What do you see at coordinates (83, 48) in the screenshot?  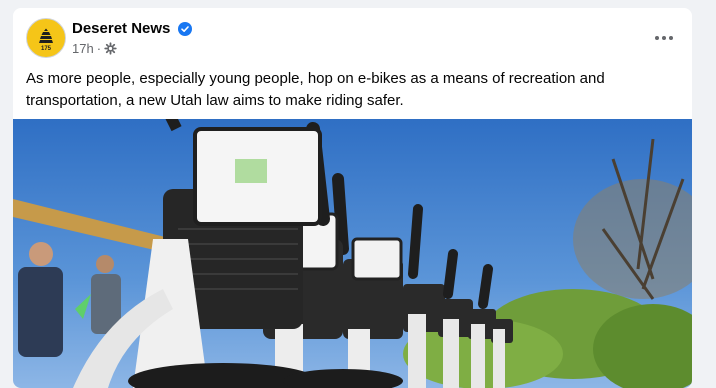 I see `post-timestamp: 17h` at bounding box center [83, 48].